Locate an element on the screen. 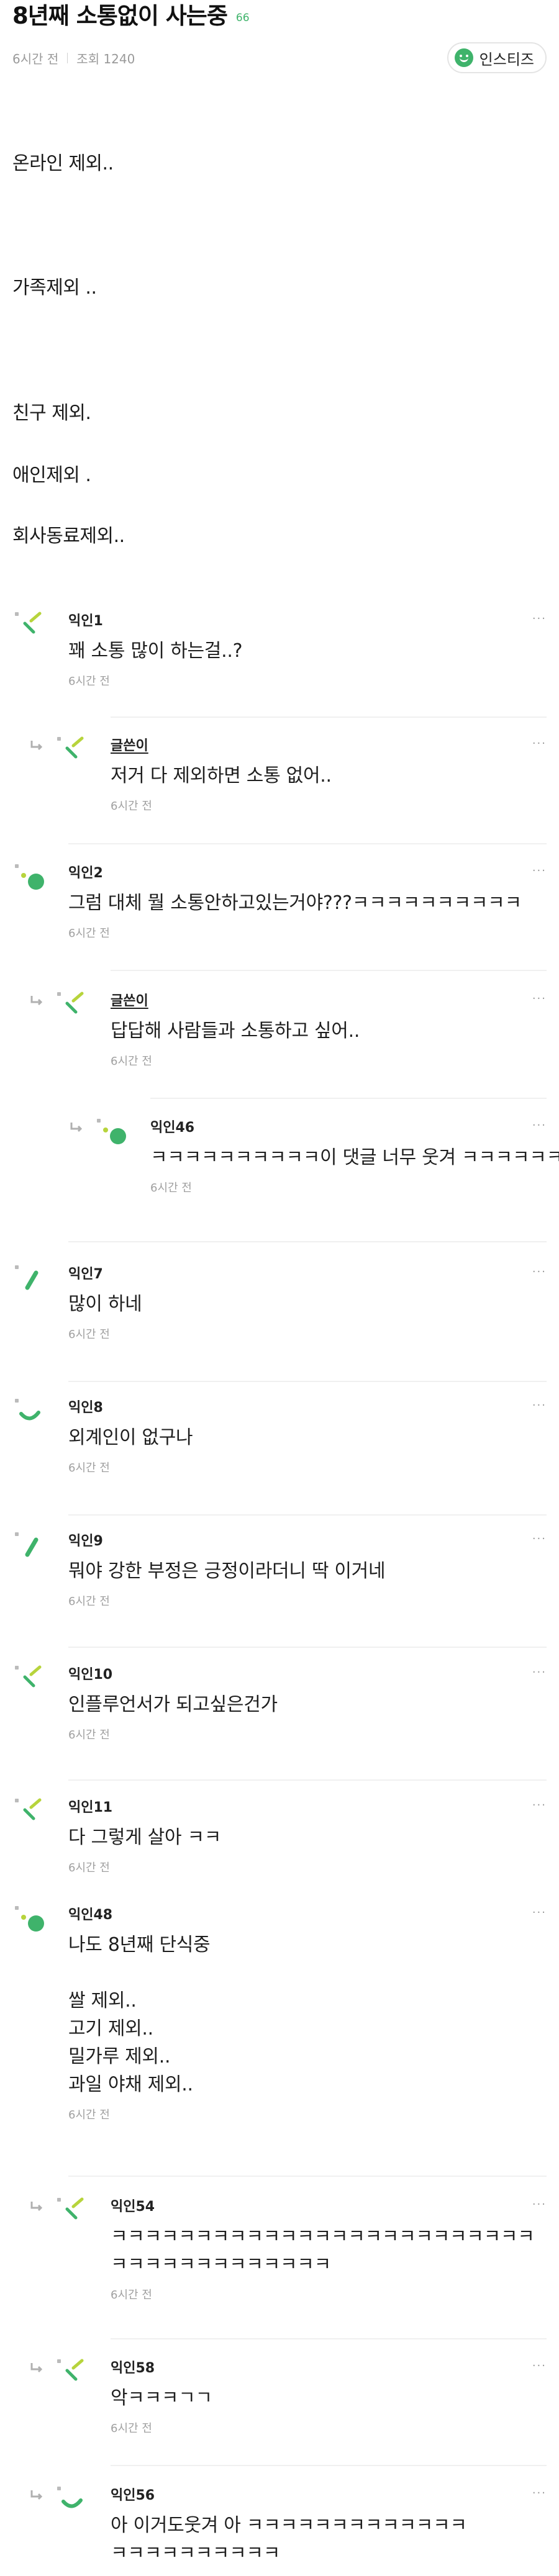 The height and width of the screenshot is (2576, 559). comment: 익인58 악ㅋㅋㅋㄱㄱ 6시간 전 ··· is located at coordinates (279, 2397).